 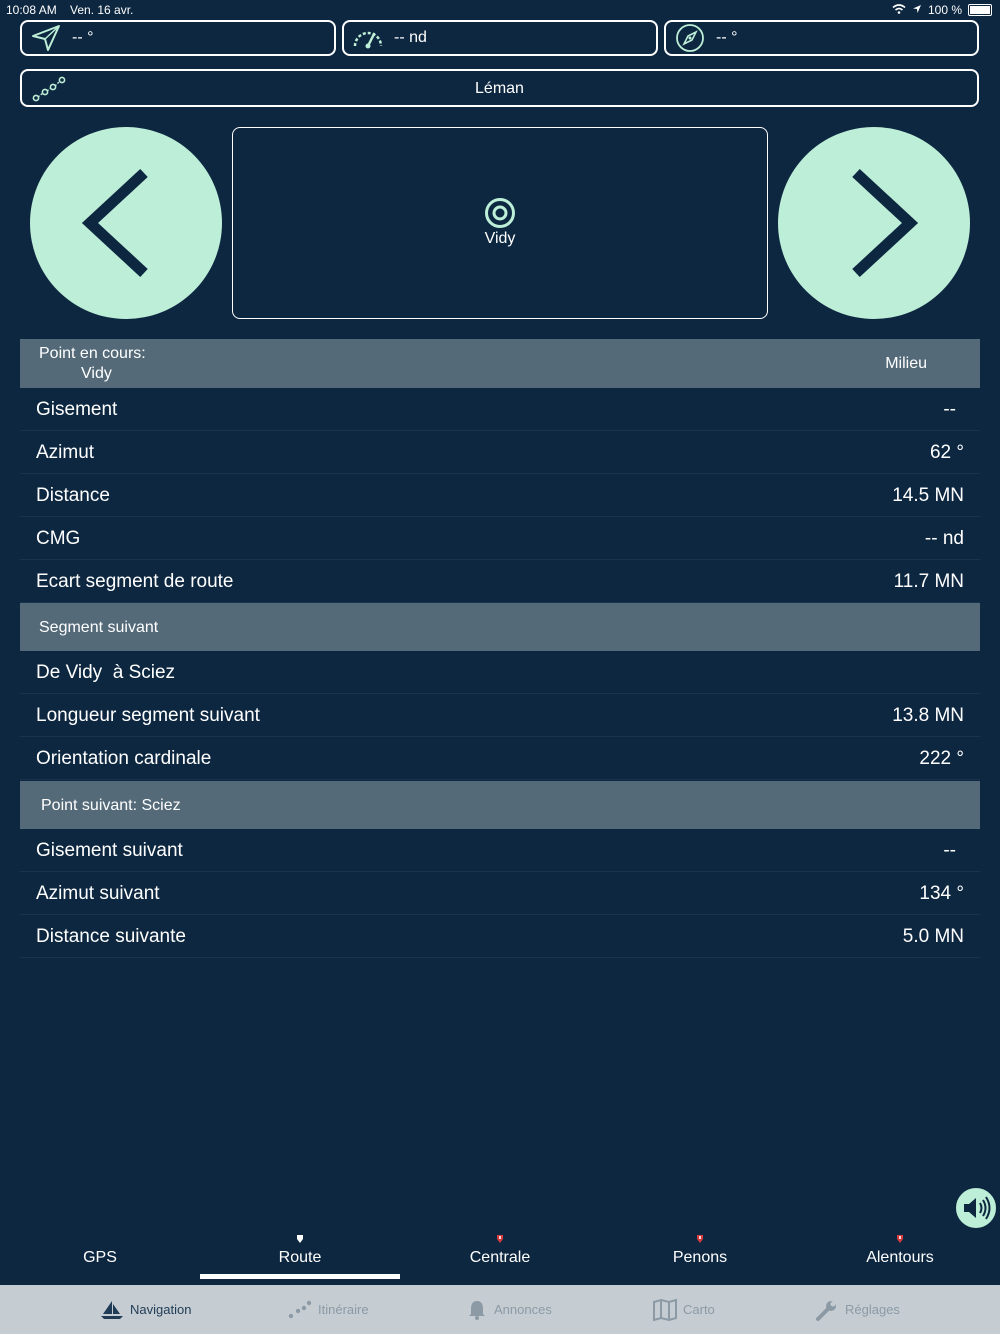 What do you see at coordinates (899, 10) in the screenshot?
I see `wifi-icon` at bounding box center [899, 10].